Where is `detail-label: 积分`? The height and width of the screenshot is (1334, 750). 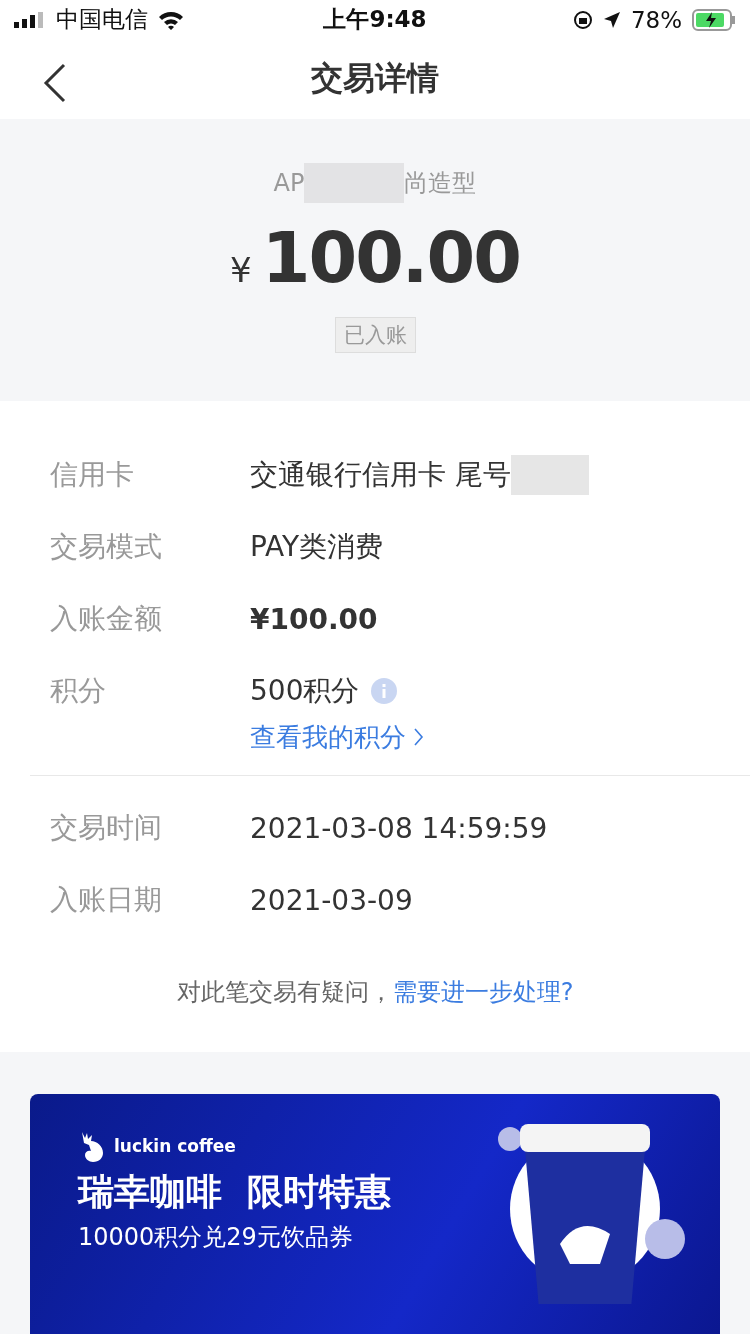 detail-label: 积分 is located at coordinates (78, 691).